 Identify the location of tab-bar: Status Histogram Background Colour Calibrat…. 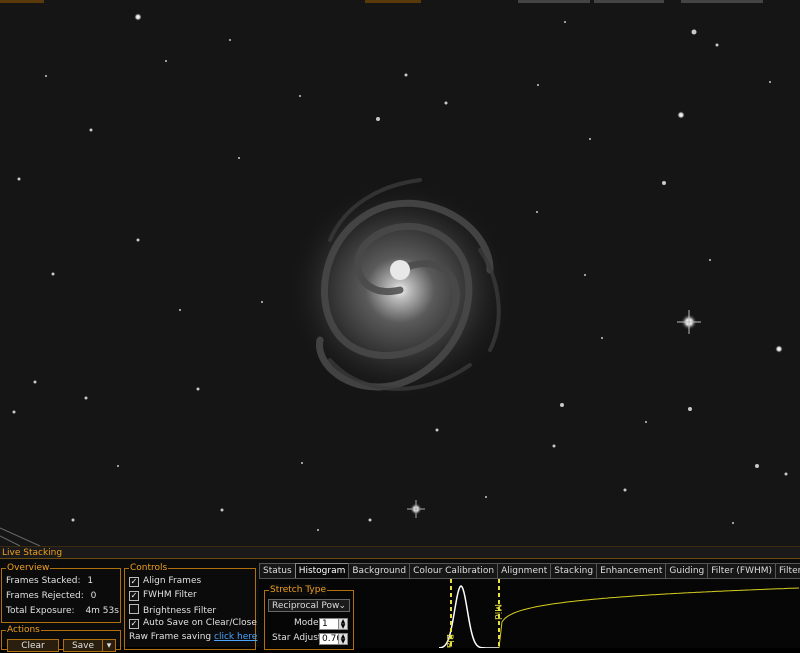
(529, 570).